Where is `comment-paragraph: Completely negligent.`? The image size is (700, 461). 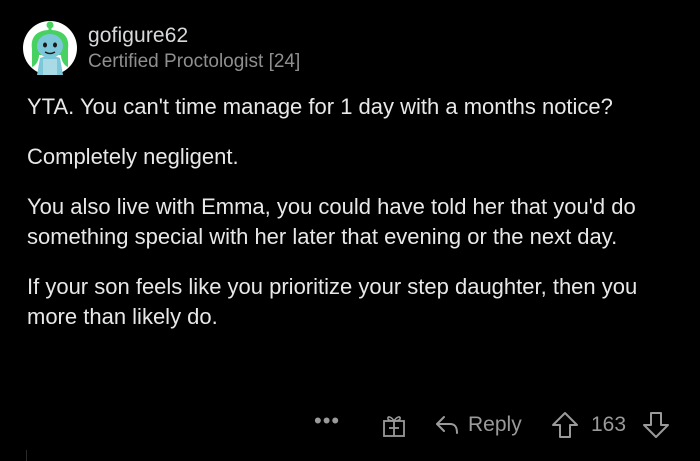 comment-paragraph: Completely negligent. is located at coordinates (133, 156).